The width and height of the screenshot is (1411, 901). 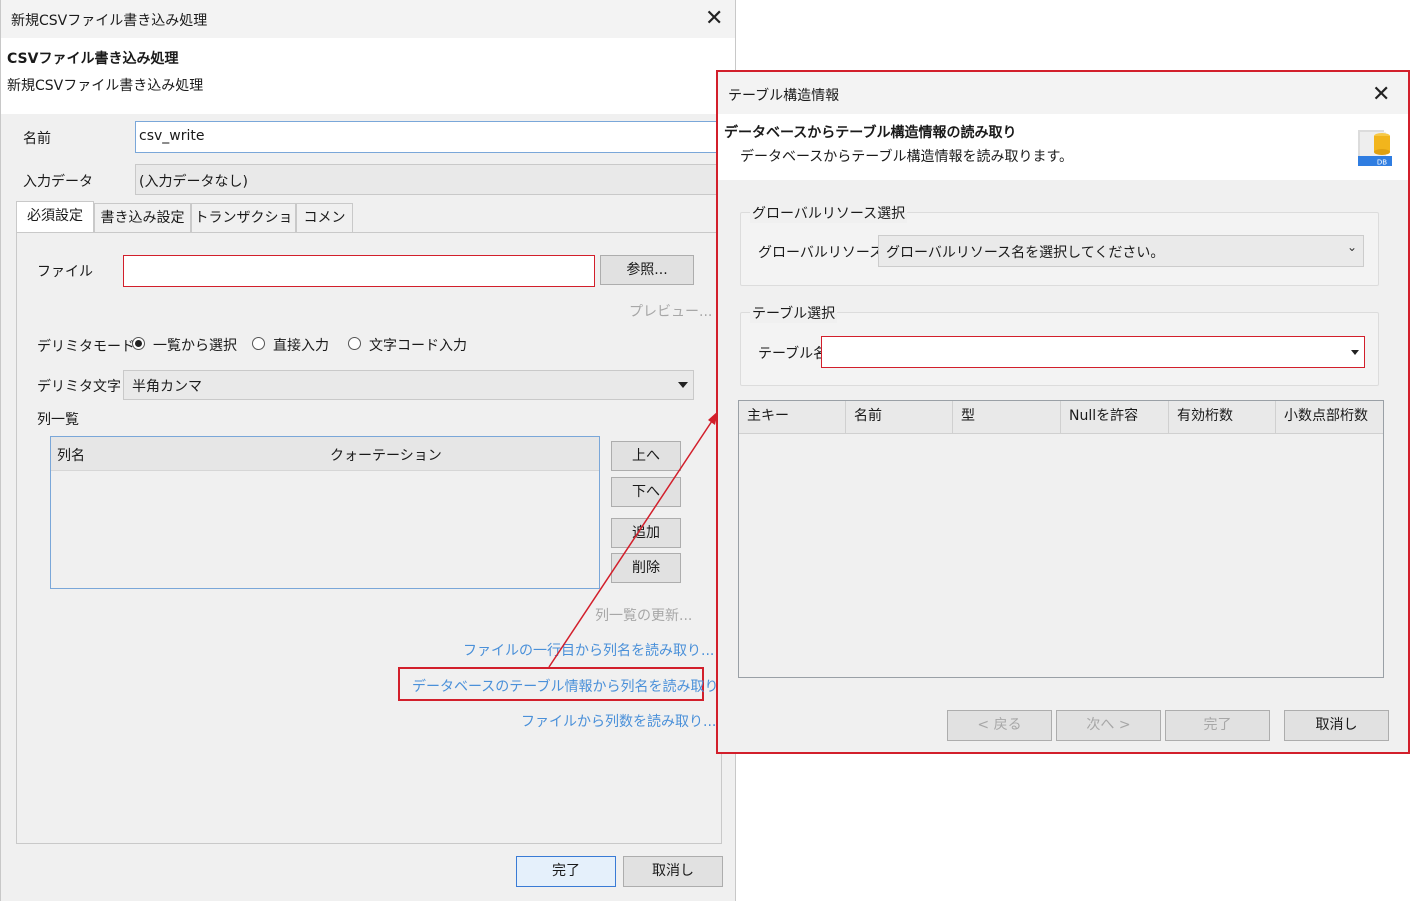 What do you see at coordinates (1336, 725) in the screenshot?
I see `cancel-button: 取消し` at bounding box center [1336, 725].